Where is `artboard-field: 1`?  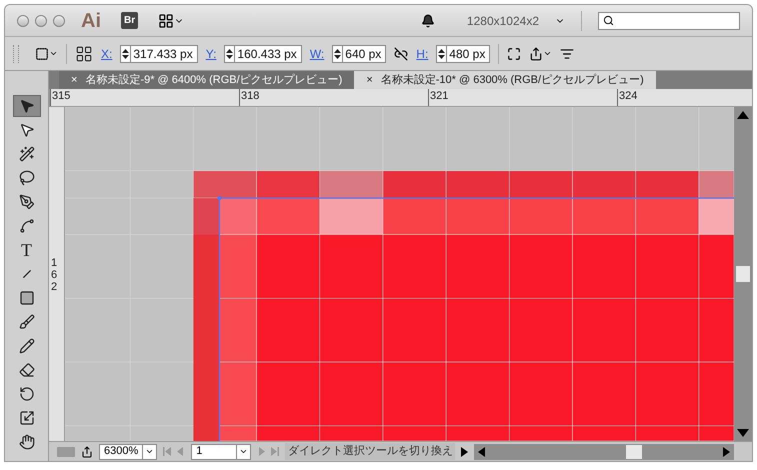
artboard-field: 1 is located at coordinates (221, 452).